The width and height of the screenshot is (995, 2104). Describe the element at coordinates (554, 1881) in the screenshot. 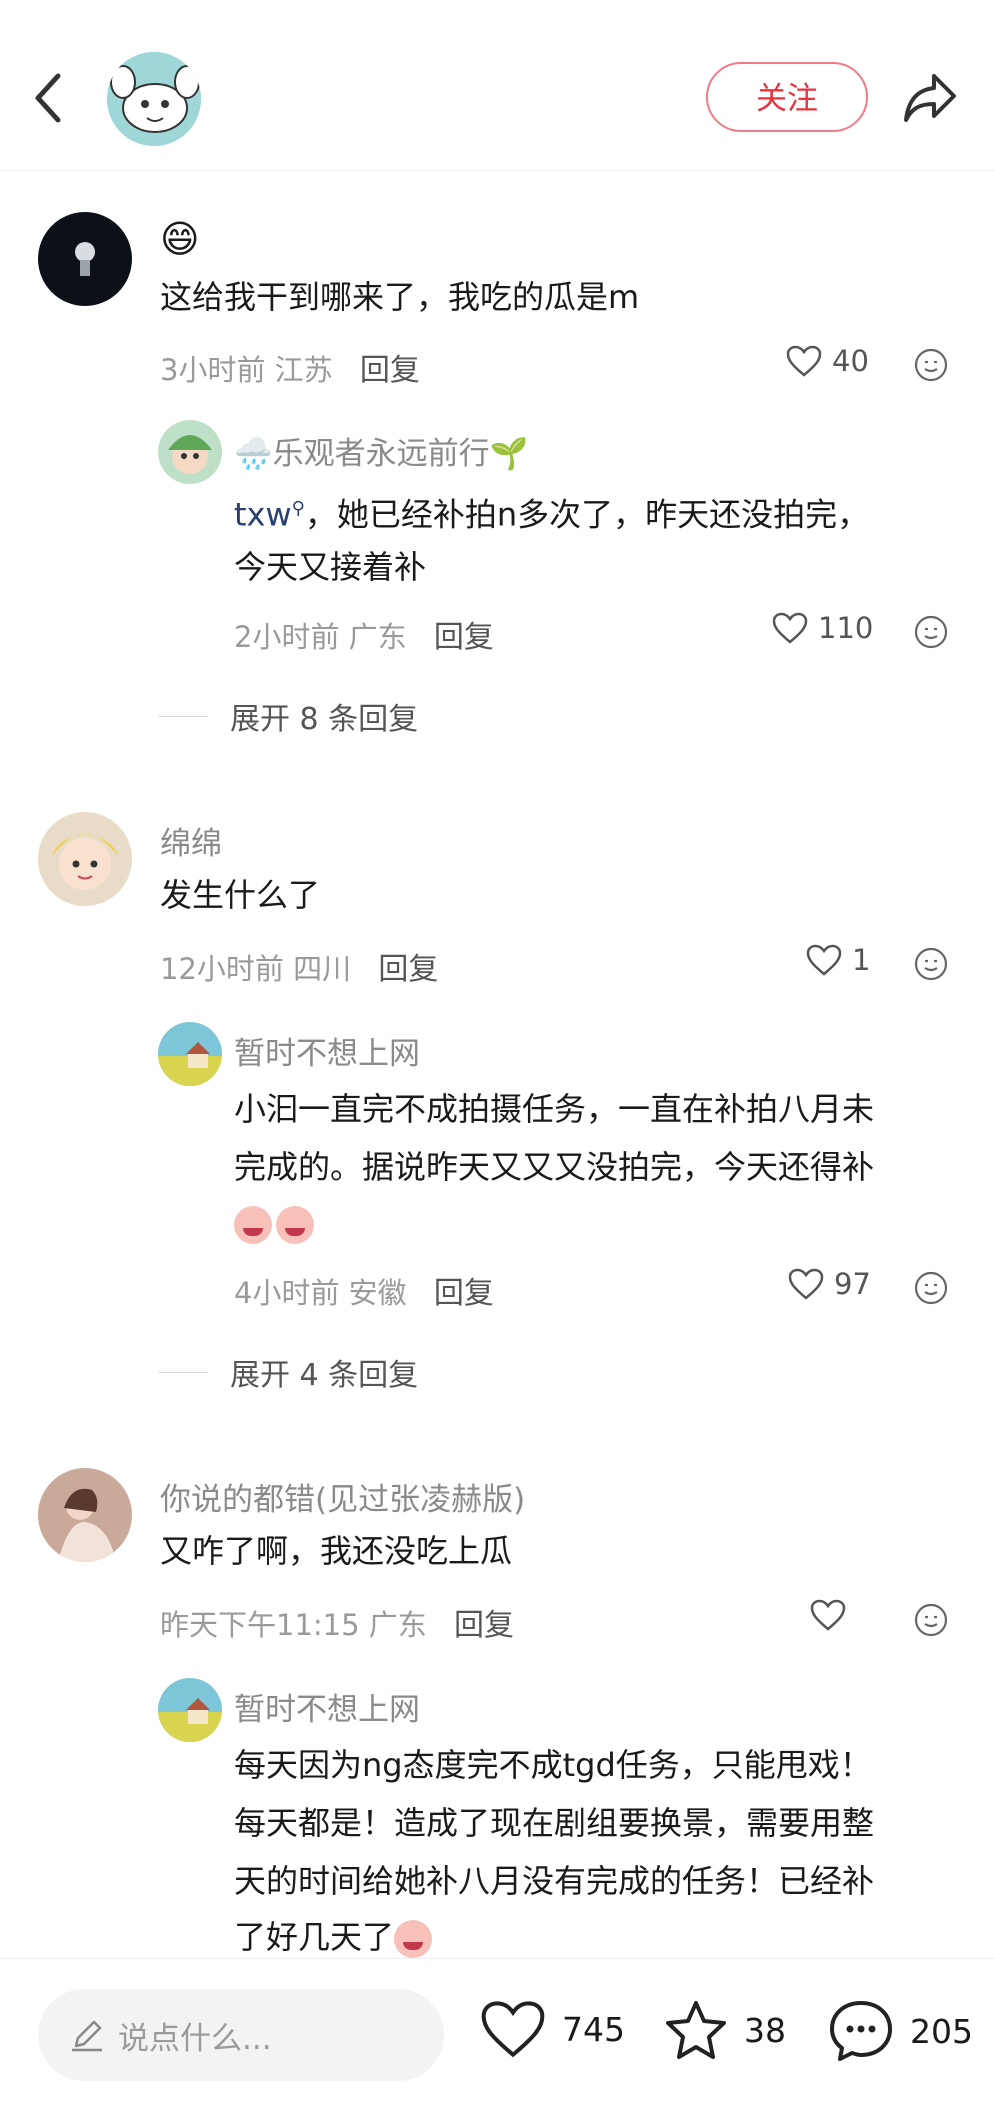

I see `reply-text-line: 天的时间给她补八月没有完成的任务！已经补` at that location.